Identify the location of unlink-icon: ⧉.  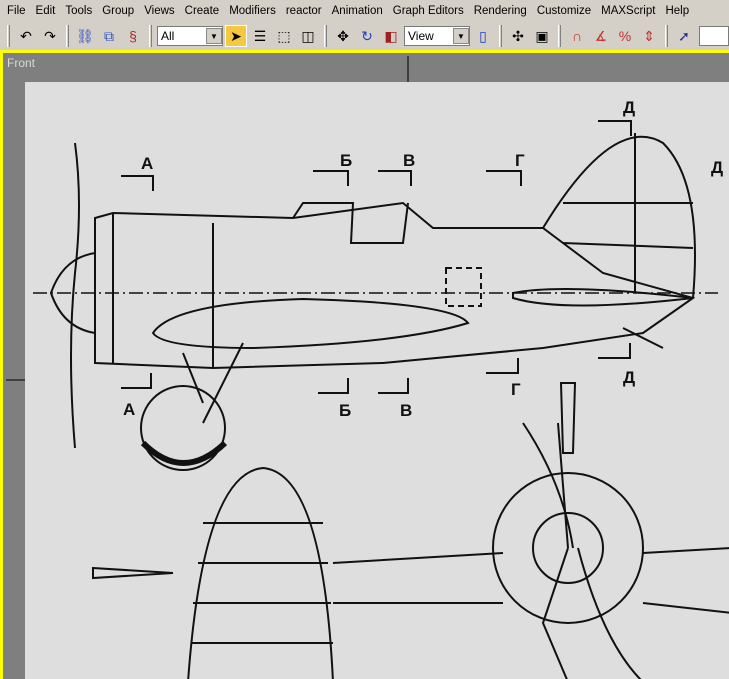
(109, 36).